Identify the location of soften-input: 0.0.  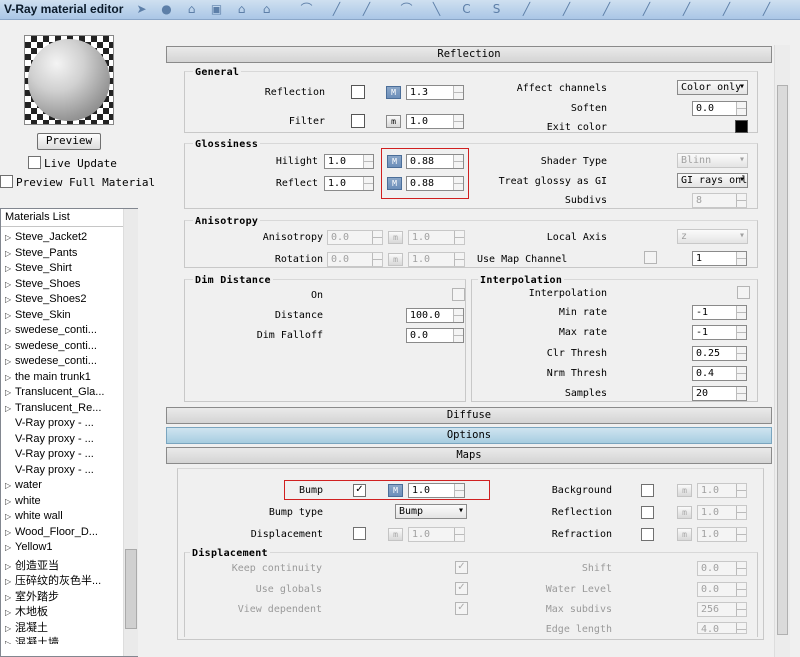
(719, 108).